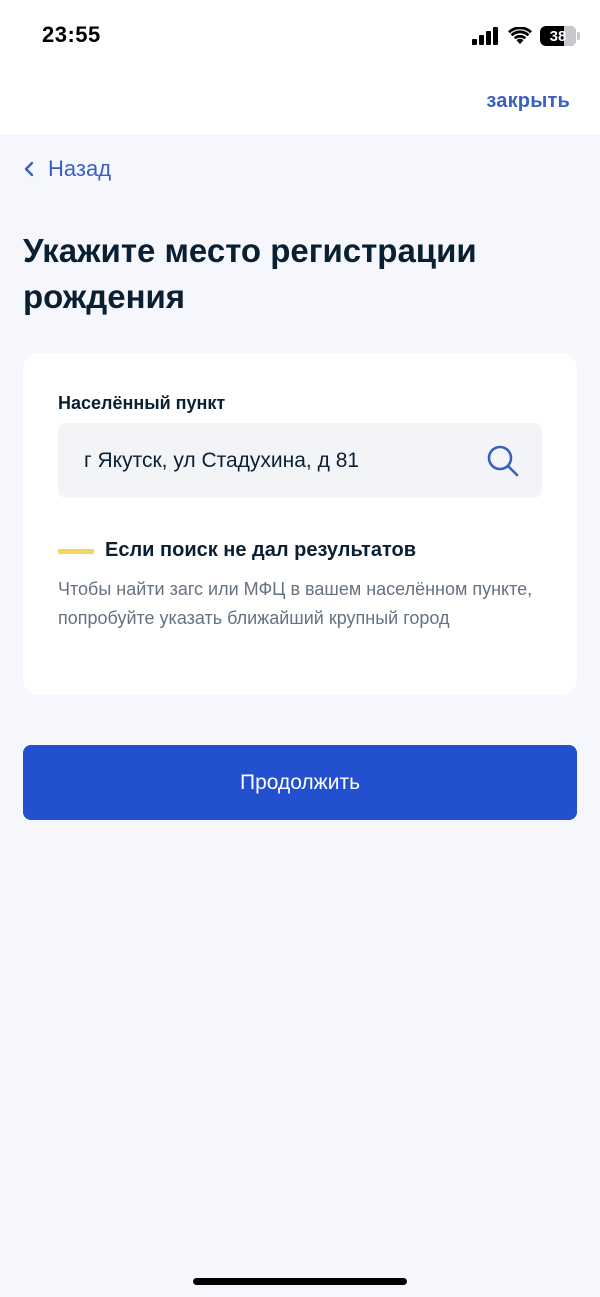  I want to click on back-link: Назад, so click(67, 169).